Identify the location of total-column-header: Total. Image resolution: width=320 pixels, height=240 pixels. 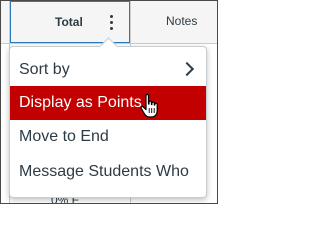
(70, 22).